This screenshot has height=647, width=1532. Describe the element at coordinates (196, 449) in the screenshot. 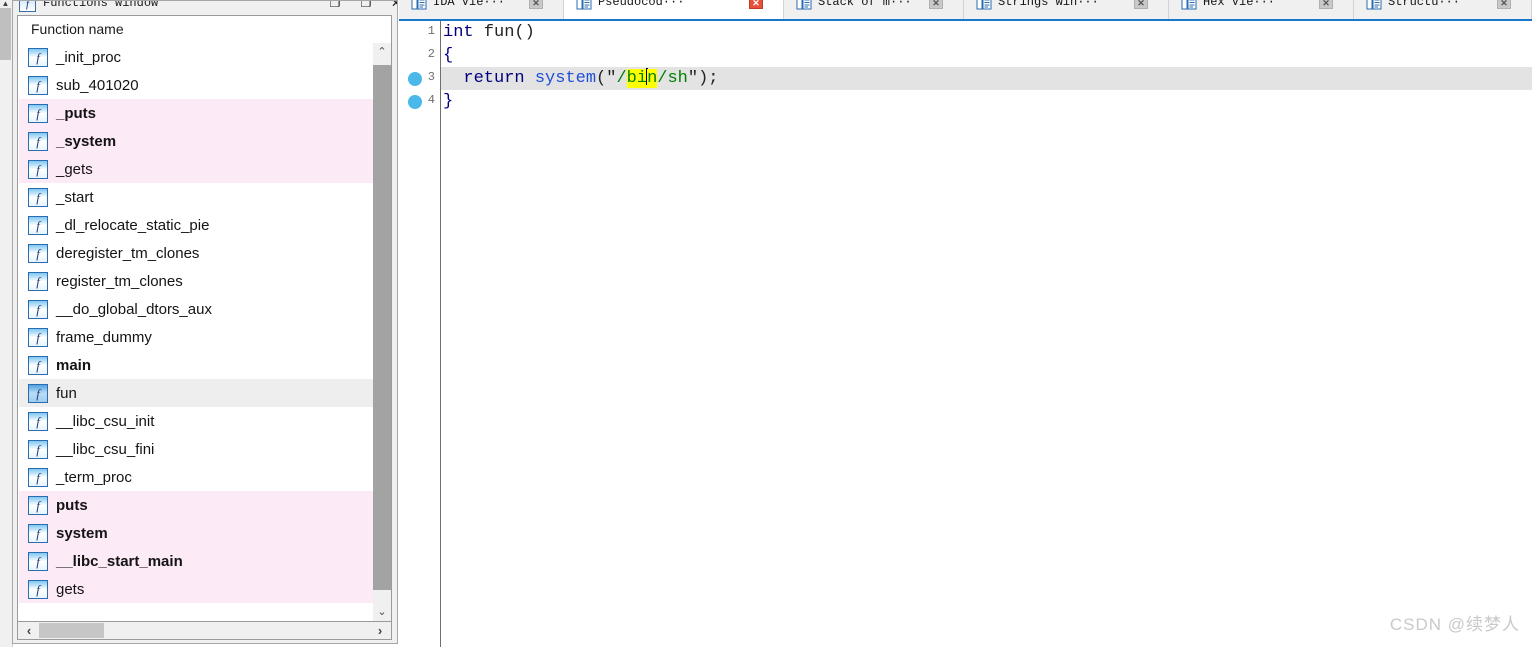

I see `function-list-item: f __libc_csu_fini` at that location.